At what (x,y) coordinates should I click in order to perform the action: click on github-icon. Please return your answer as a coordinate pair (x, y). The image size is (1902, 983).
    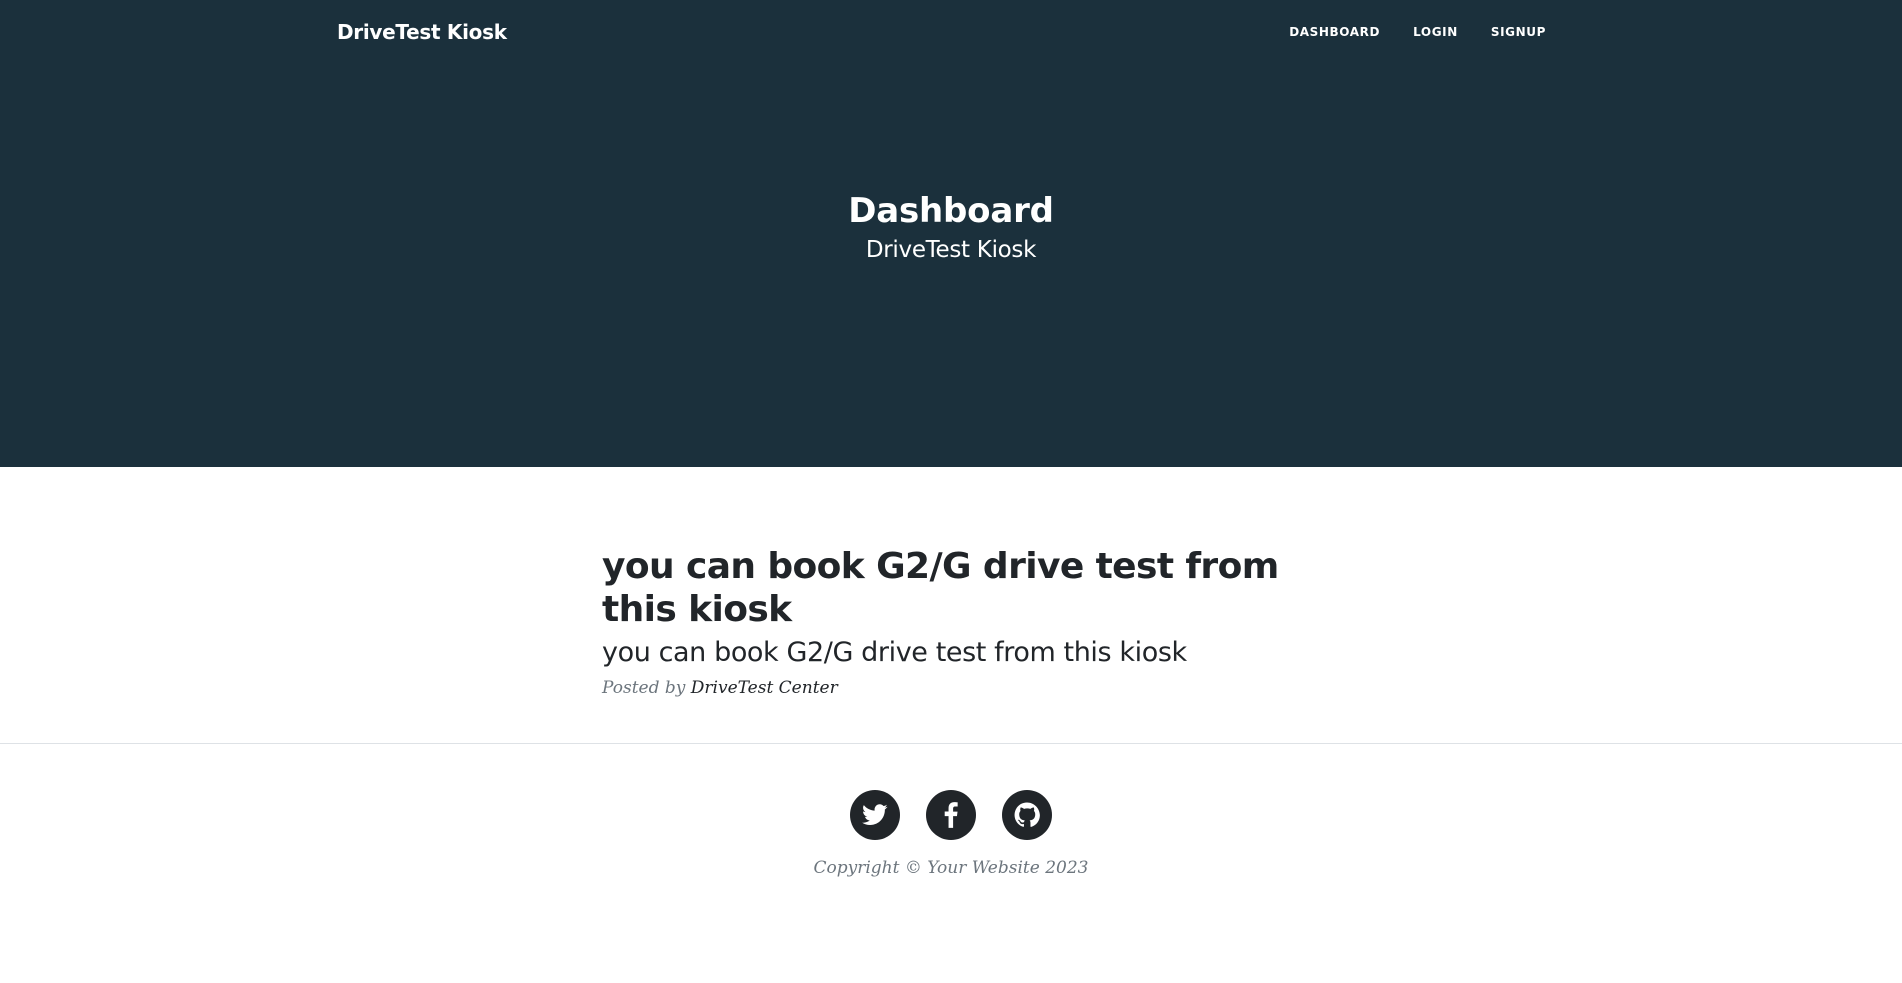
    Looking at the image, I should click on (1027, 815).